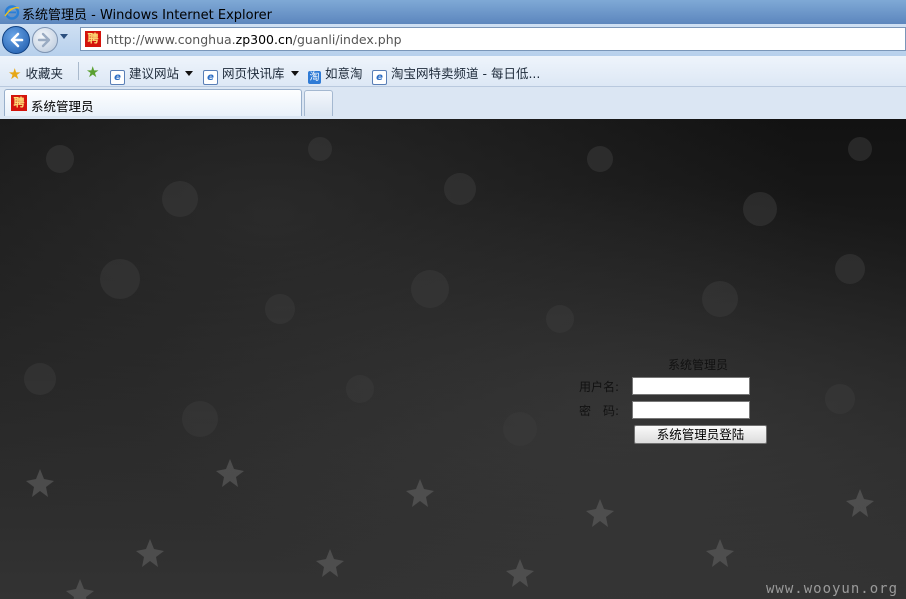 The width and height of the screenshot is (906, 599). Describe the element at coordinates (599, 387) in the screenshot. I see `username-label: 用户名:` at that location.